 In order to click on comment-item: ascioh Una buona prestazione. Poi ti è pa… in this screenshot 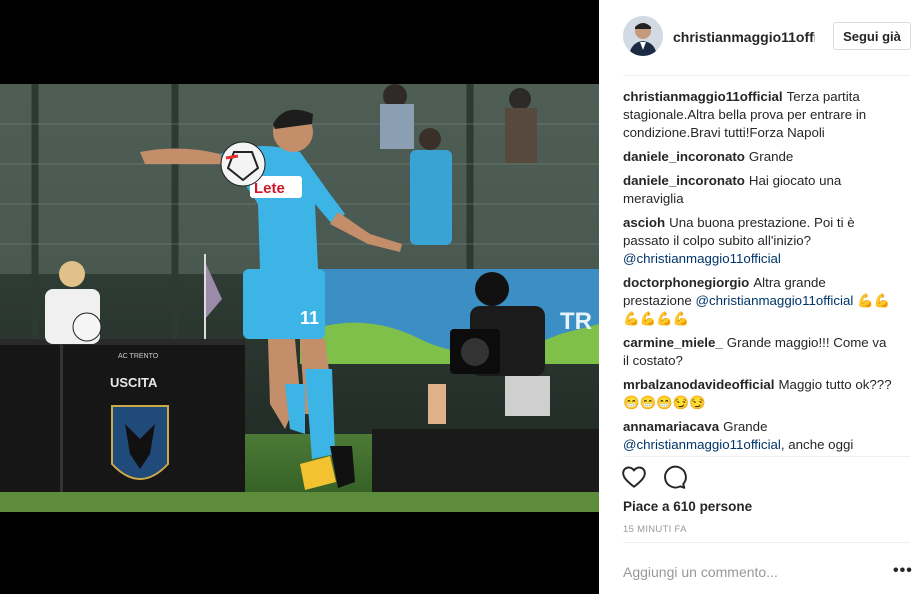, I will do `click(759, 241)`.